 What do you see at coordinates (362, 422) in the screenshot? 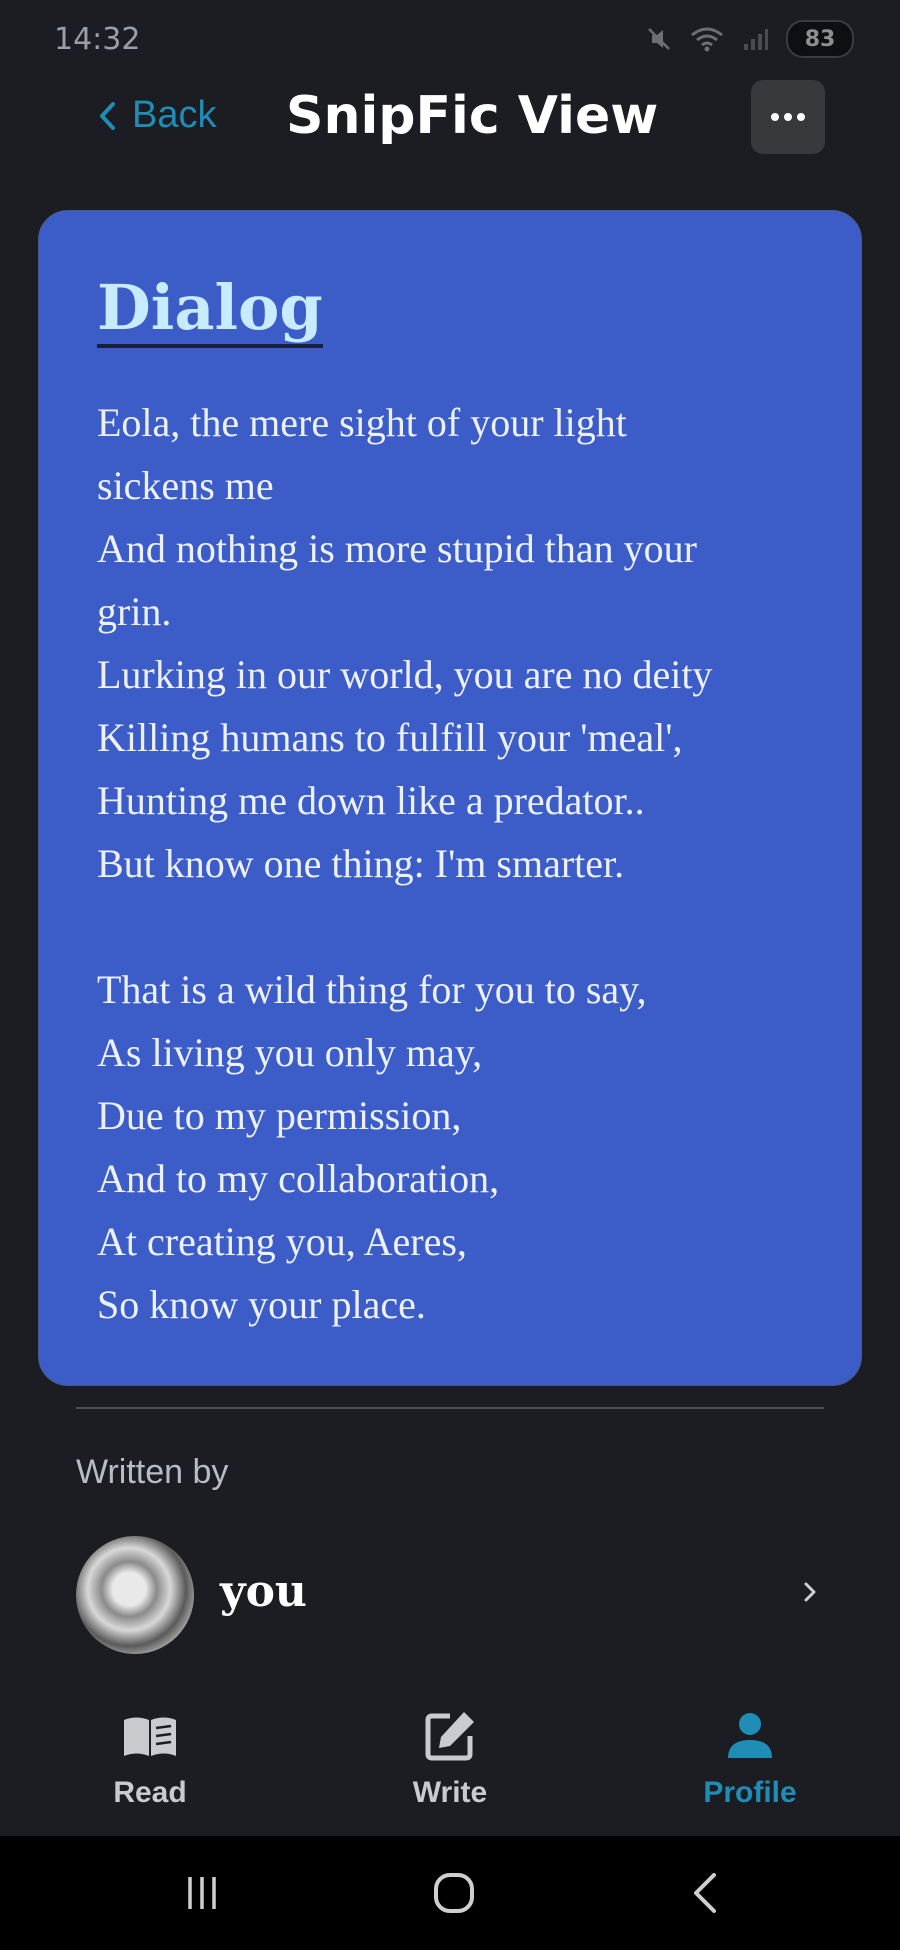
I see `poem-line: Eola, the mere sight of your light` at bounding box center [362, 422].